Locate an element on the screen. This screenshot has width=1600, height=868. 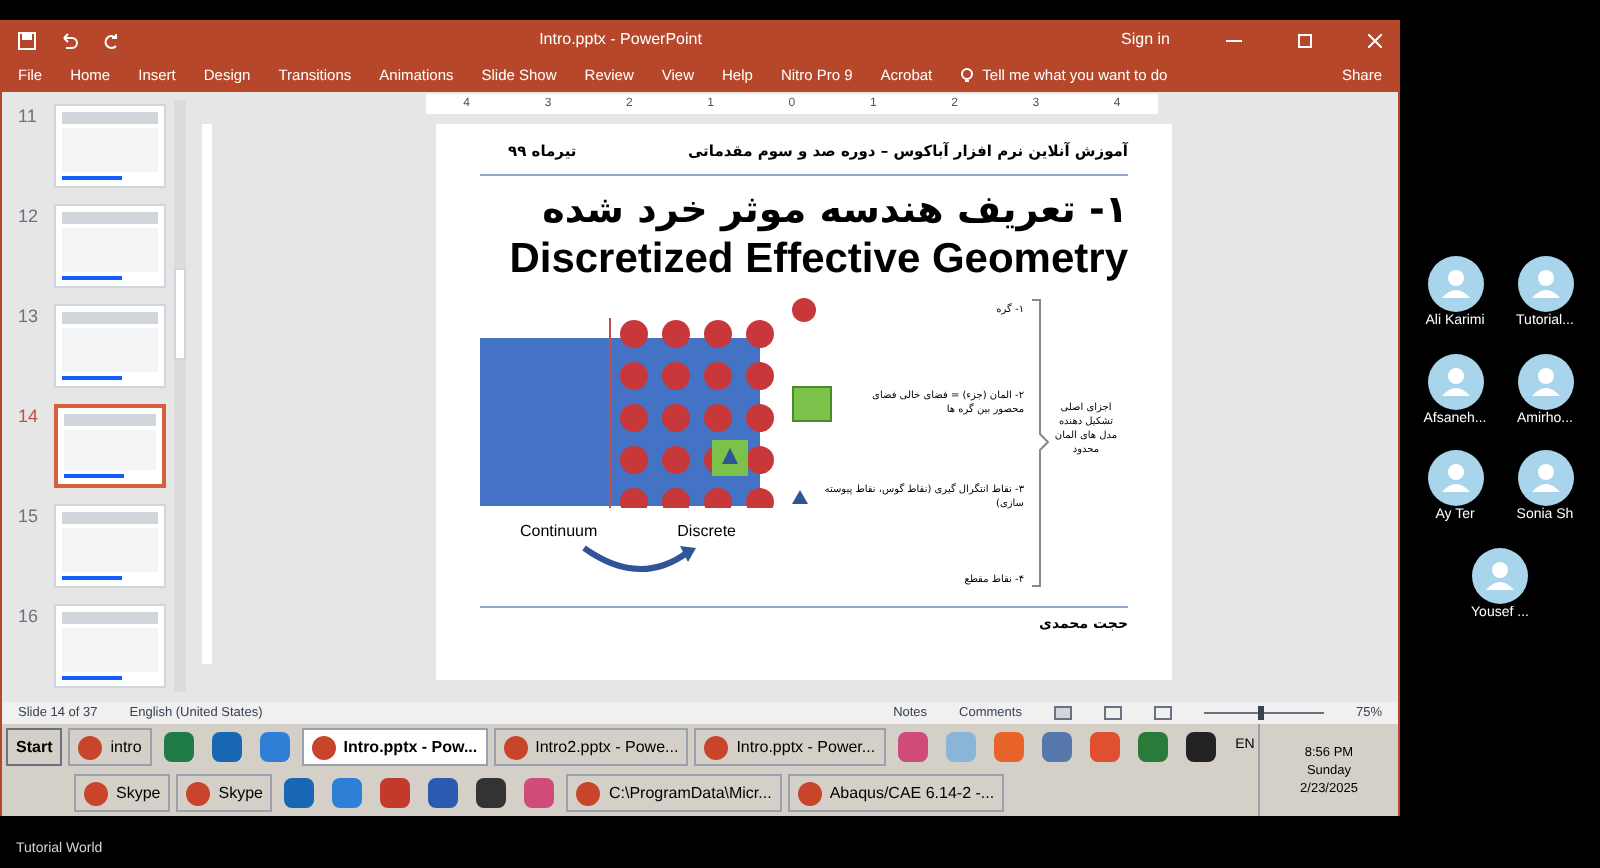
discrete-label: Discrete is located at coordinates (706, 532).